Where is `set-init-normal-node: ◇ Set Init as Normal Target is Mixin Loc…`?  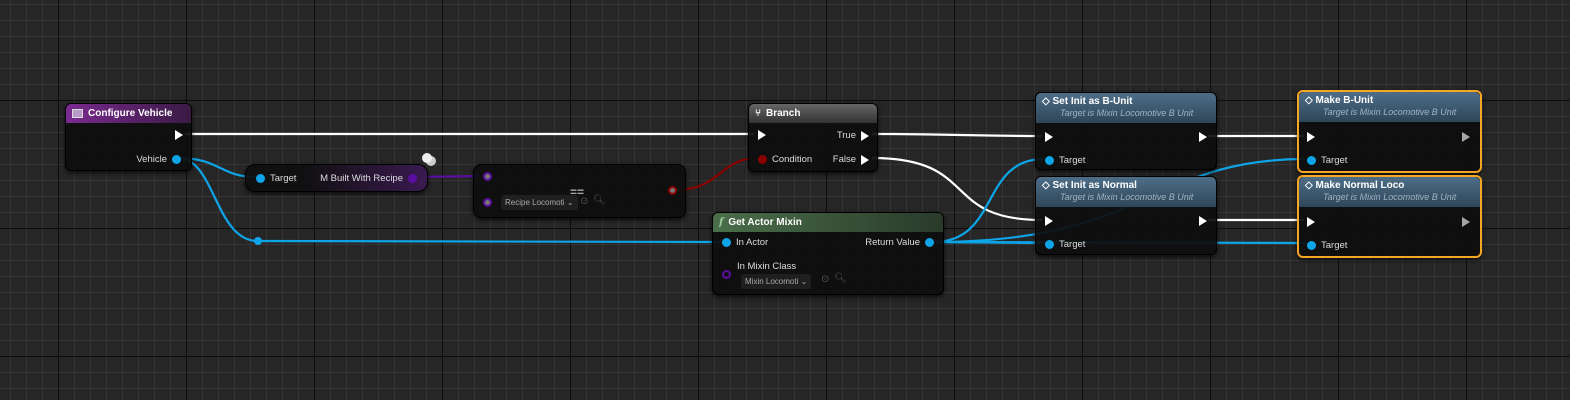
set-init-normal-node: ◇ Set Init as Normal Target is Mixin Loc… is located at coordinates (1126, 215).